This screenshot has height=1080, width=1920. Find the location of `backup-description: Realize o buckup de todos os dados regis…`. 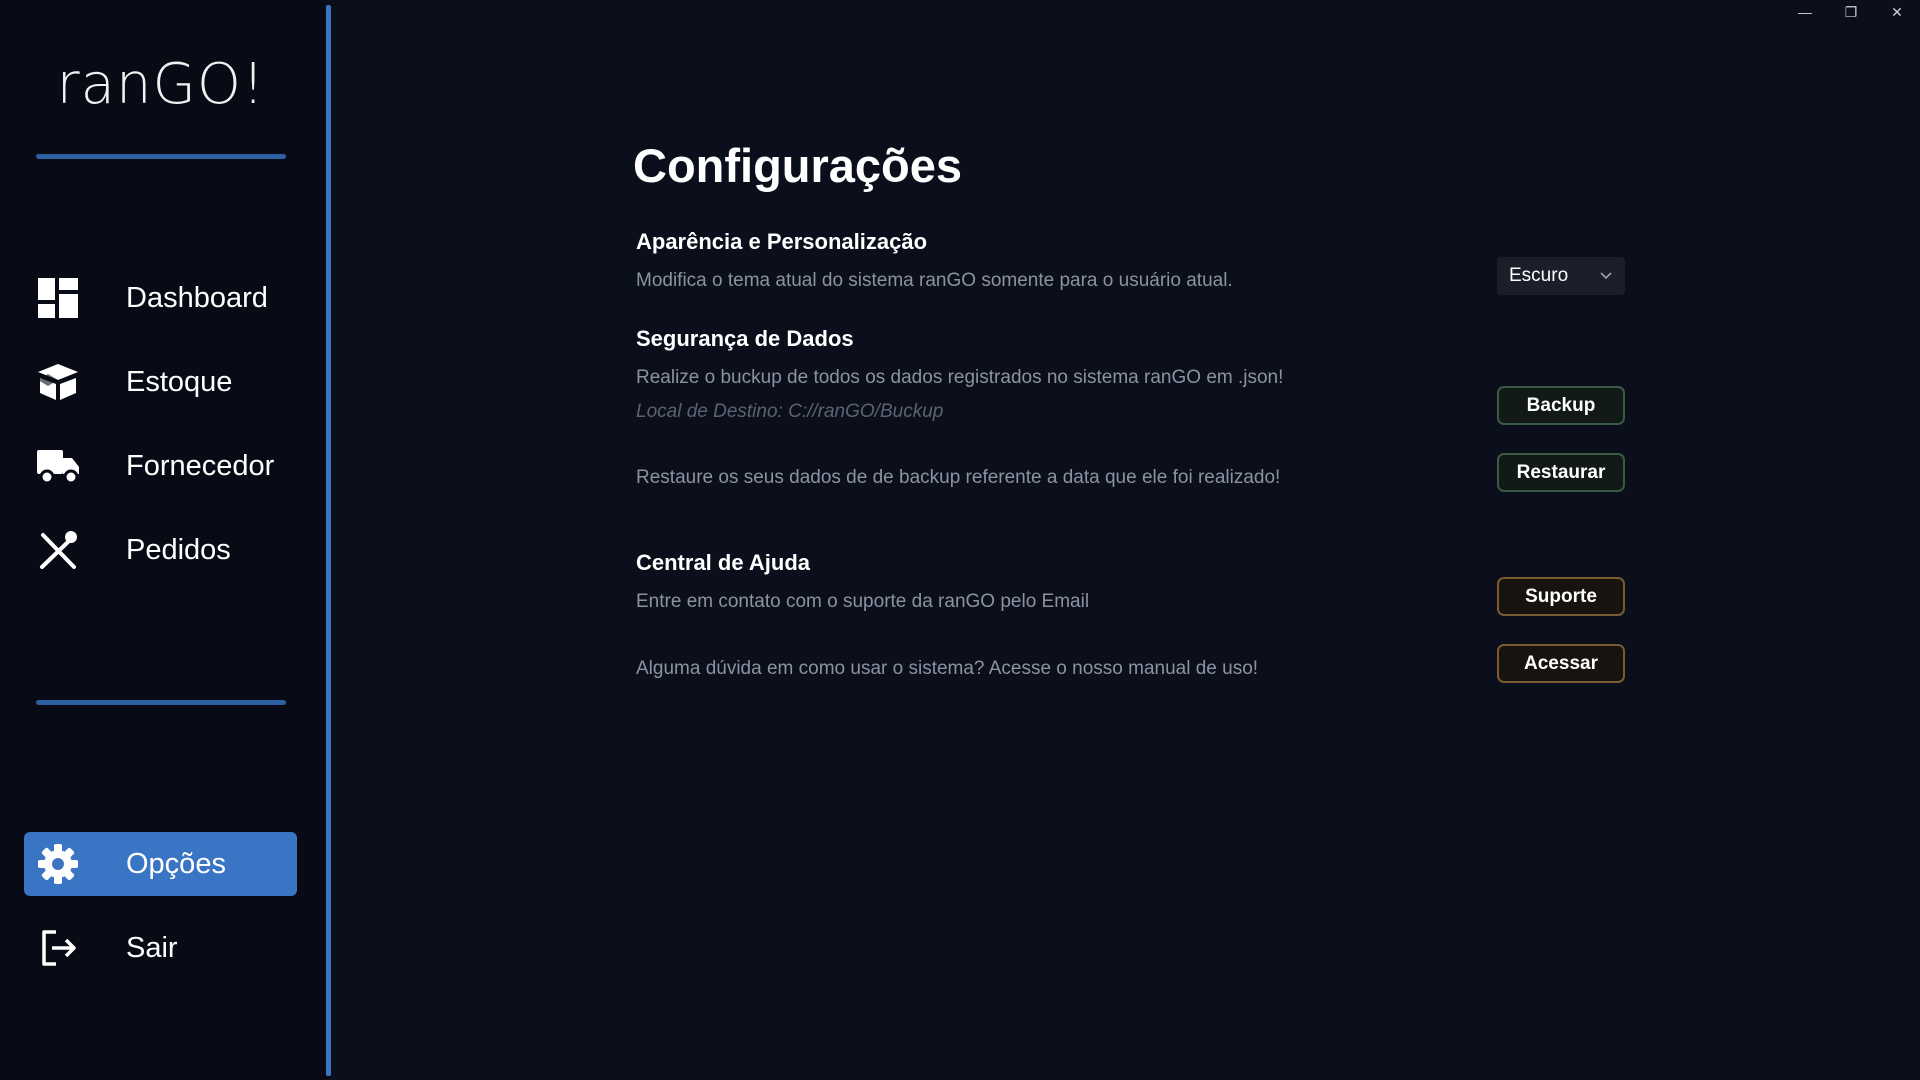

backup-description: Realize o buckup de todos os dados regis… is located at coordinates (960, 377).